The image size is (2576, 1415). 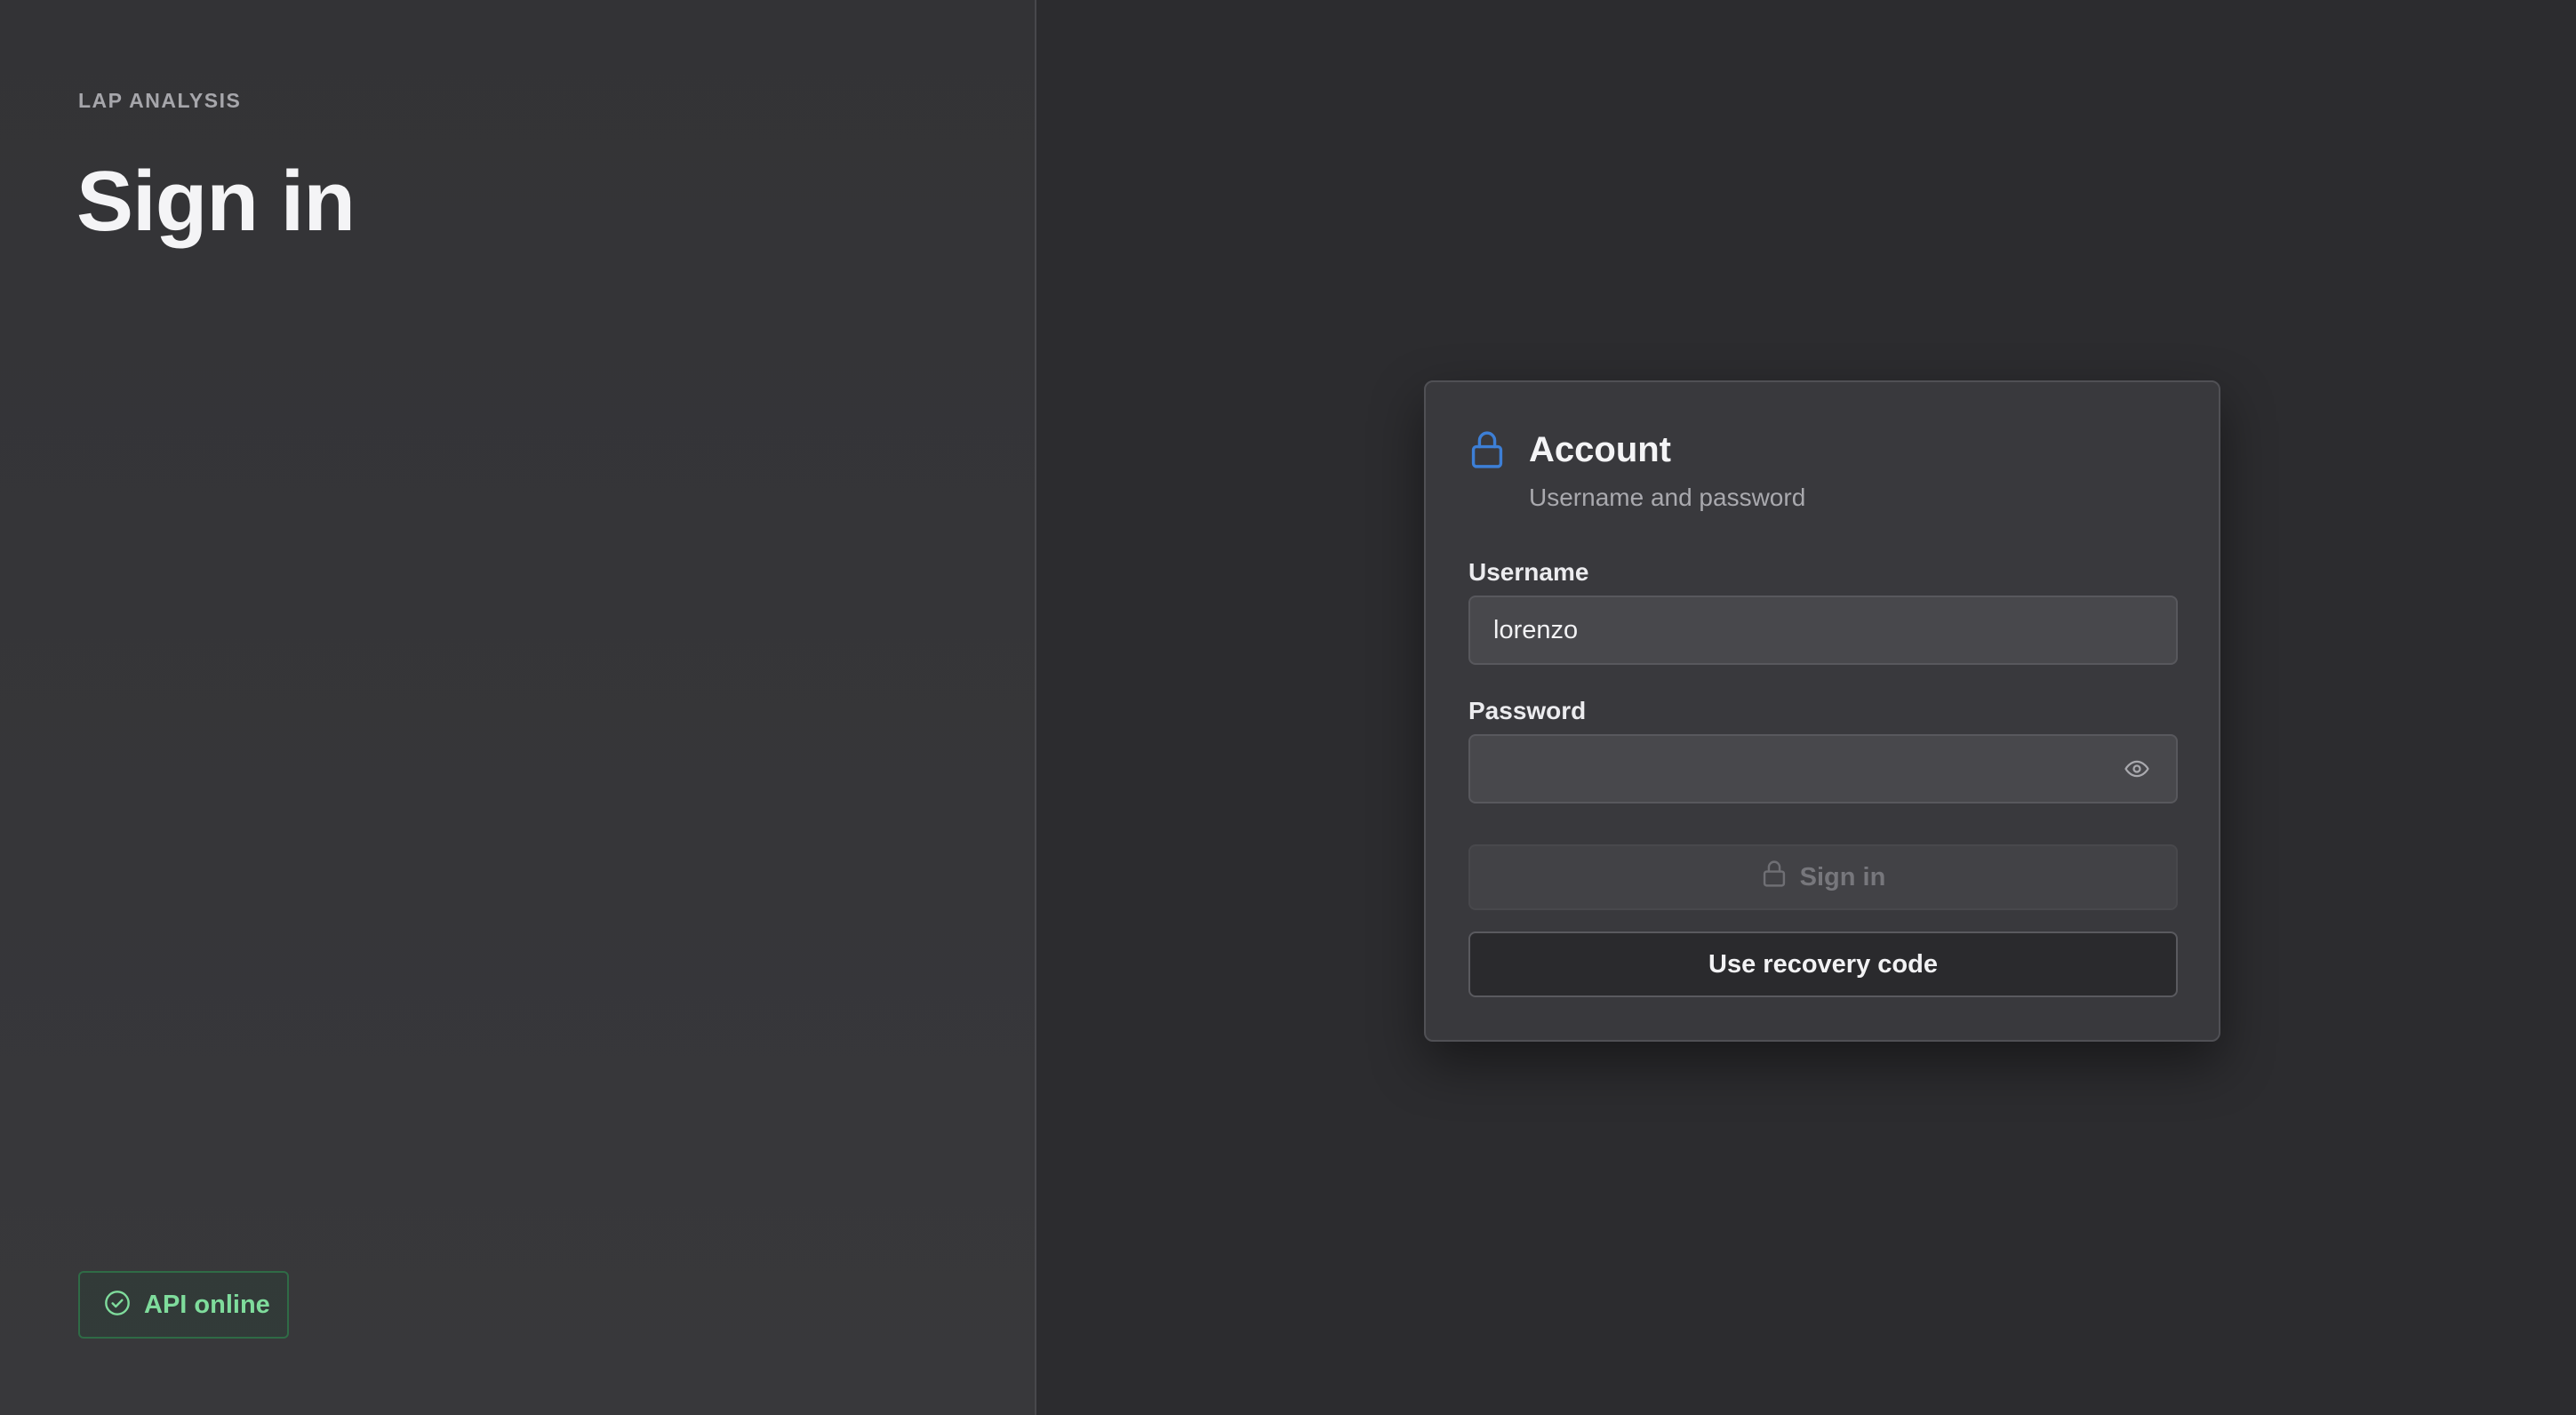 I want to click on password-field-container, so click(x=1823, y=768).